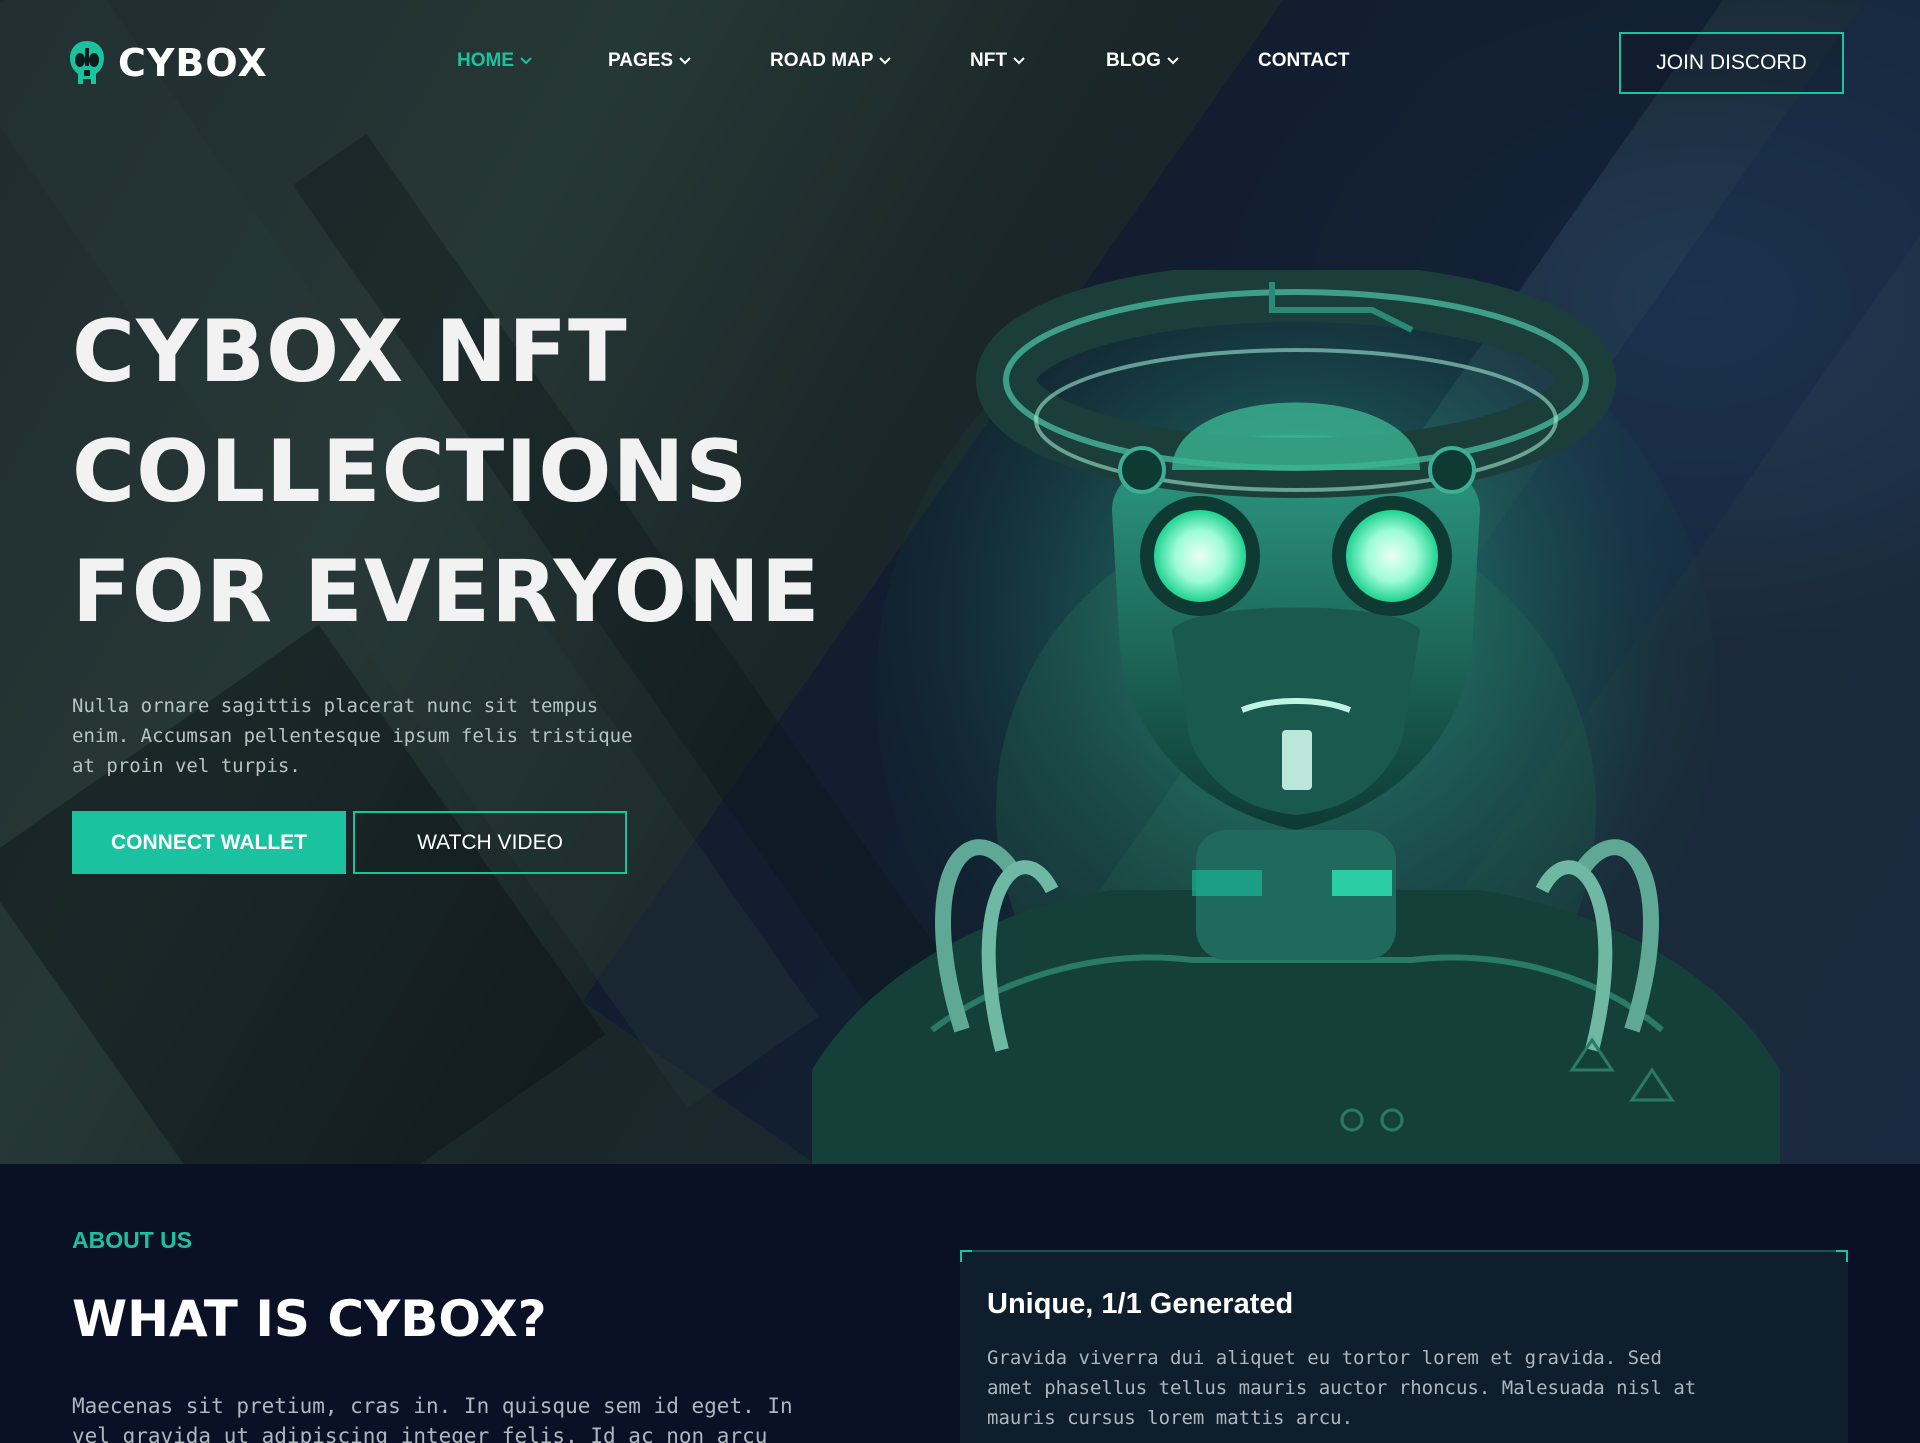 The height and width of the screenshot is (1443, 1920). Describe the element at coordinates (641, 60) in the screenshot. I see `nav-item-label: PAGES` at that location.